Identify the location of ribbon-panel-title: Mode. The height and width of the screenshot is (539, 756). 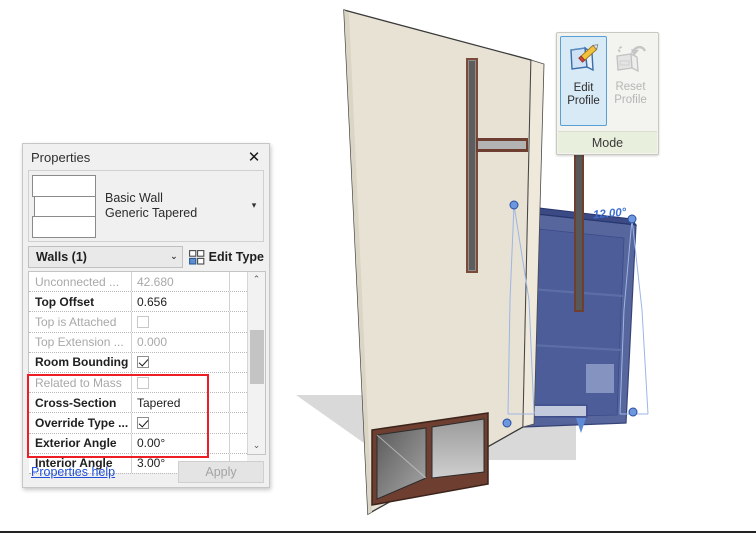
(607, 142).